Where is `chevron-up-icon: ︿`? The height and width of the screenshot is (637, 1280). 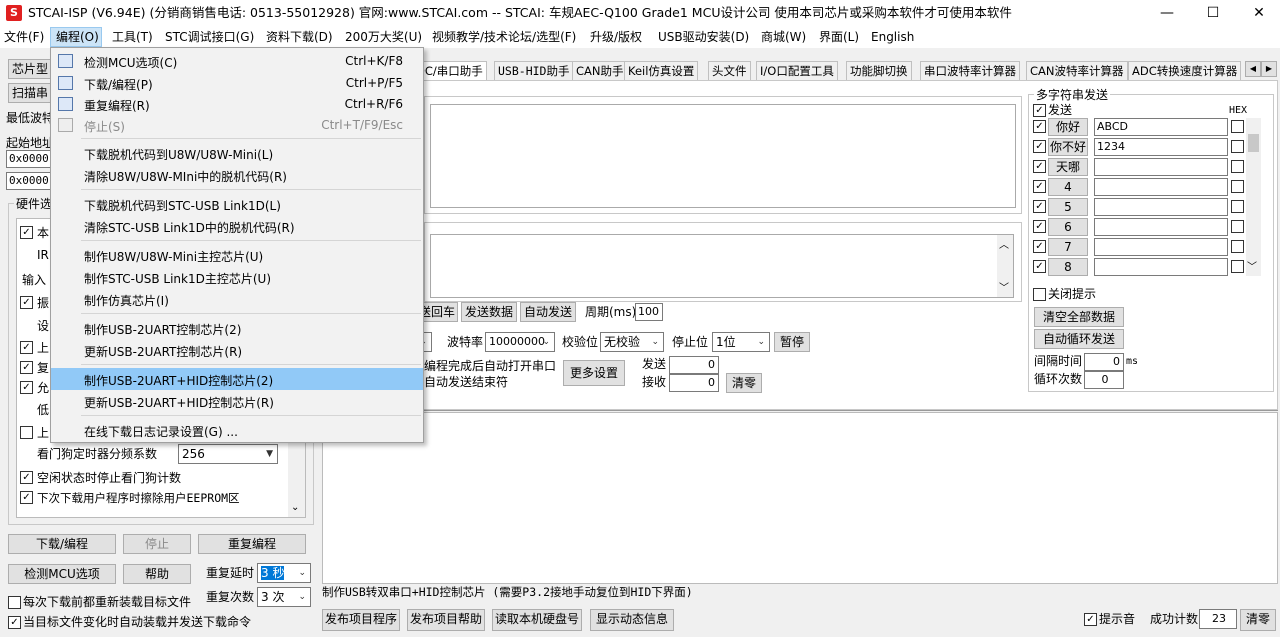
chevron-up-icon: ︿ is located at coordinates (1004, 246).